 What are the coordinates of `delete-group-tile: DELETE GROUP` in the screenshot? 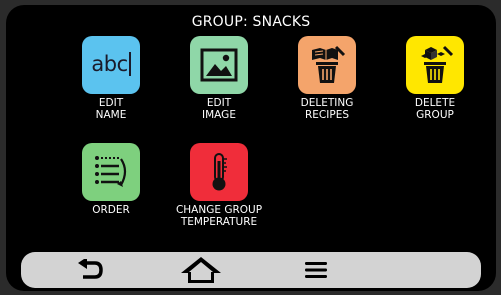 It's located at (435, 78).